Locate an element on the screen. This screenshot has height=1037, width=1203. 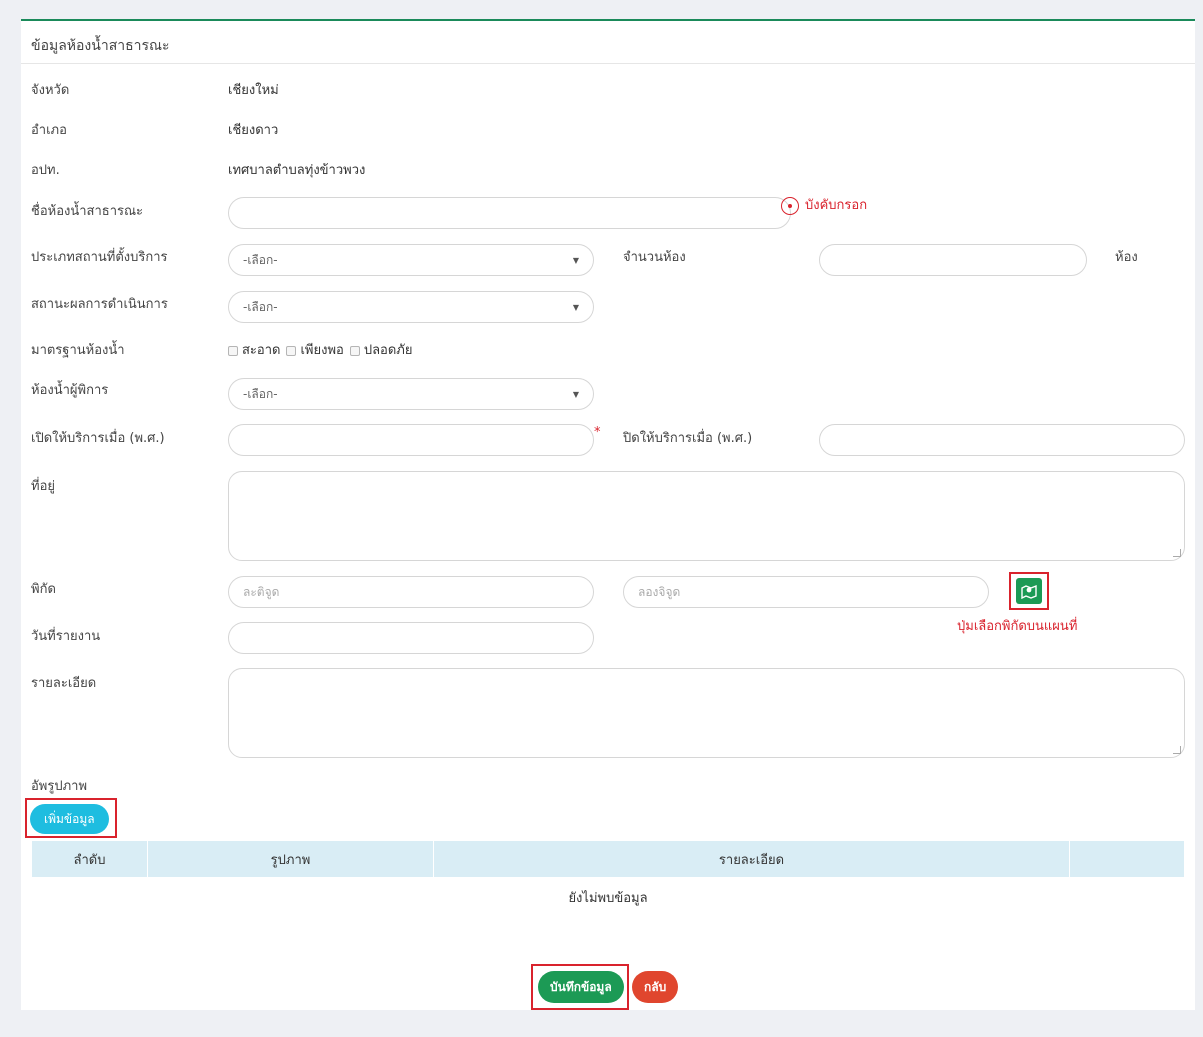
longitude-input is located at coordinates (806, 592).